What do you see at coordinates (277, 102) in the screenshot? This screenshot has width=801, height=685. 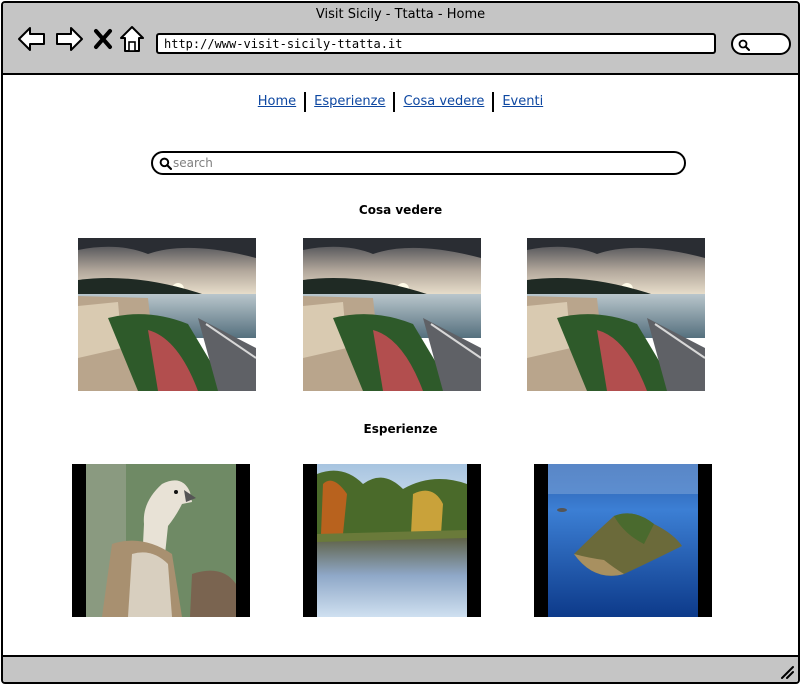 I see `nav-link-home: Home` at bounding box center [277, 102].